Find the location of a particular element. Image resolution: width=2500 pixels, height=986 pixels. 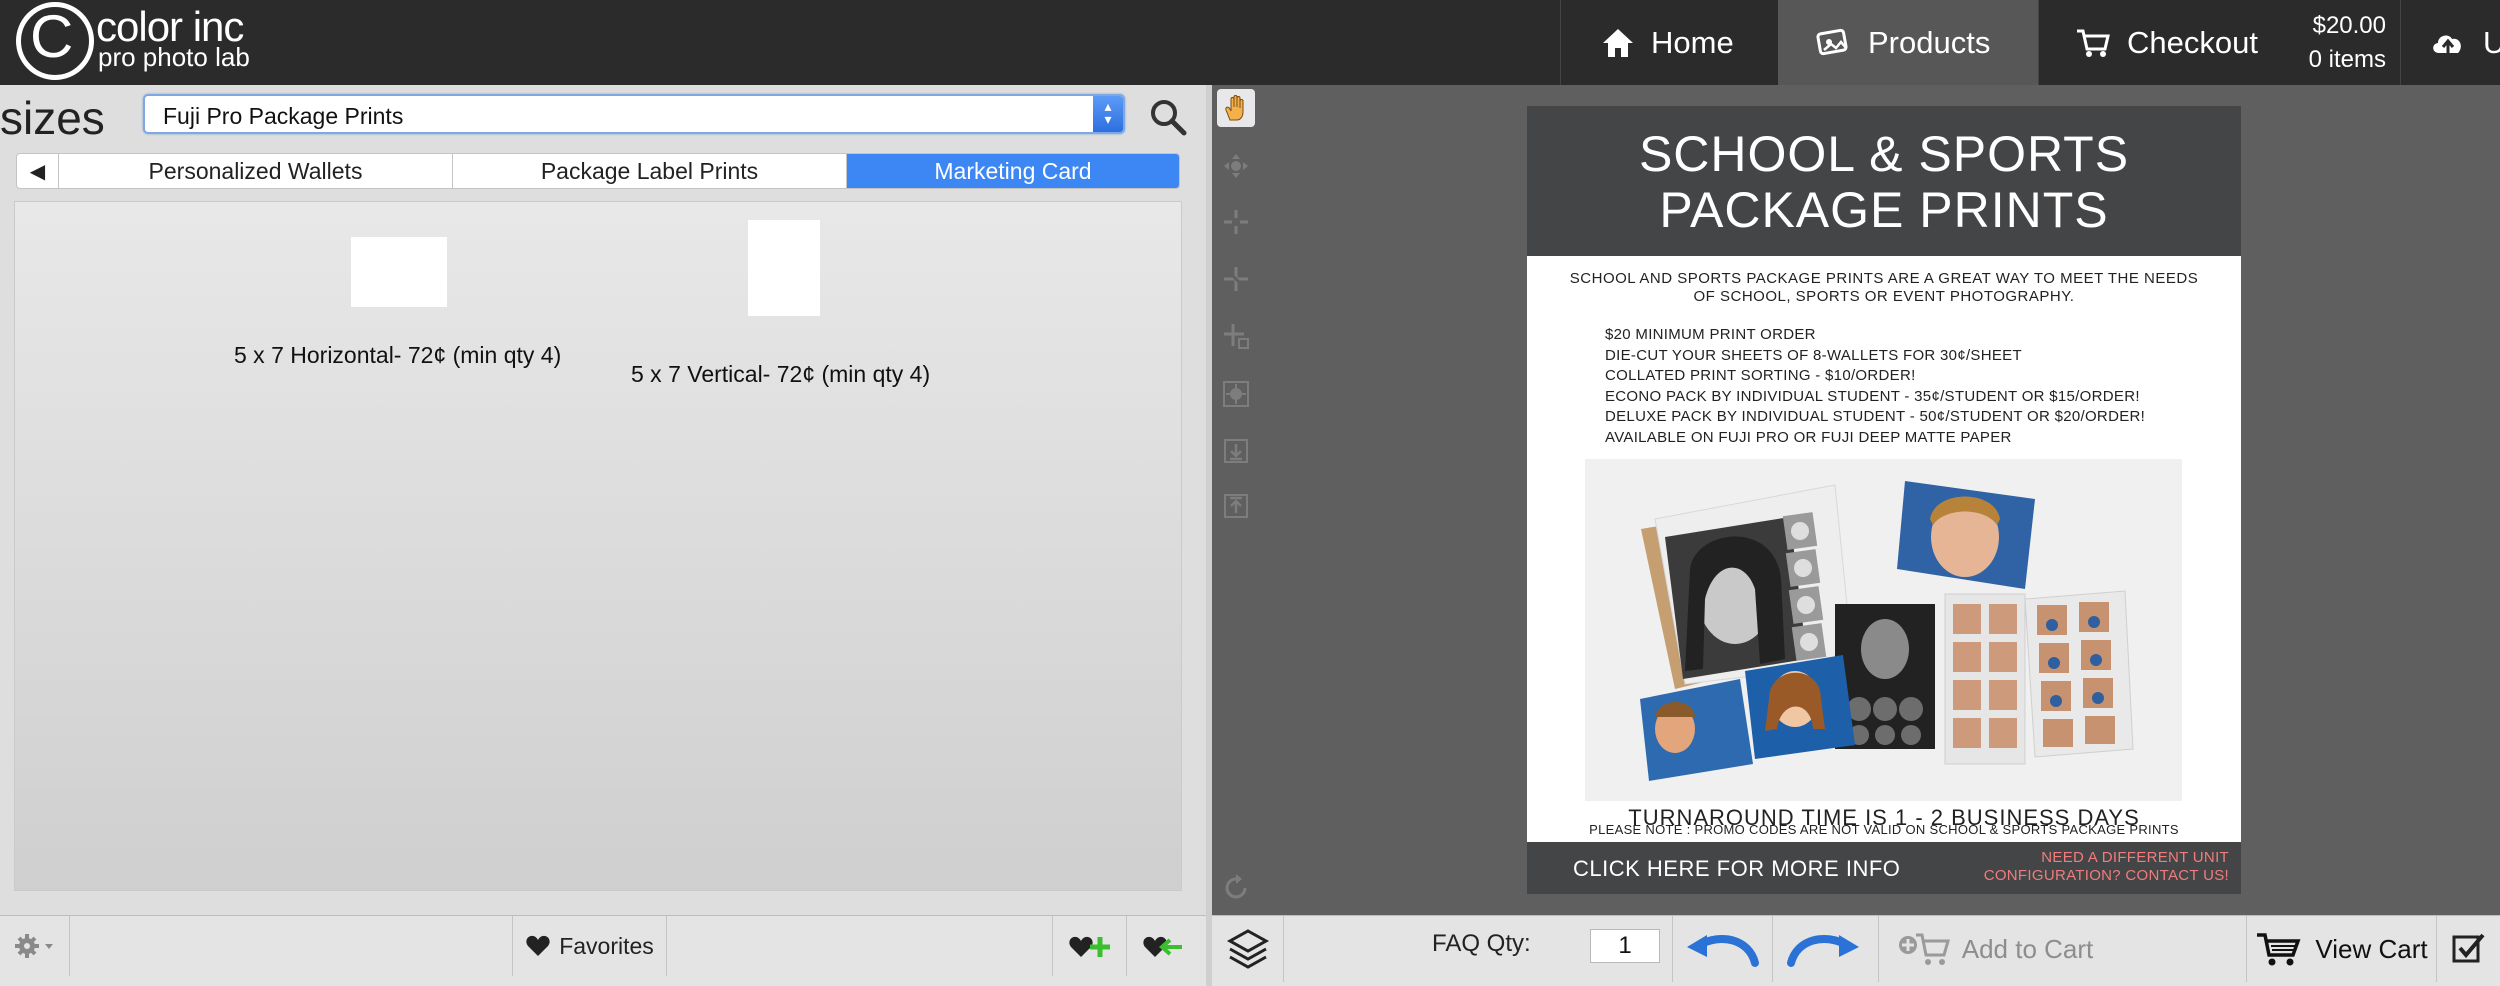

right-bottom-toolbar: FAQ Qty: Add to Cart View Cart is located at coordinates (1856, 950).